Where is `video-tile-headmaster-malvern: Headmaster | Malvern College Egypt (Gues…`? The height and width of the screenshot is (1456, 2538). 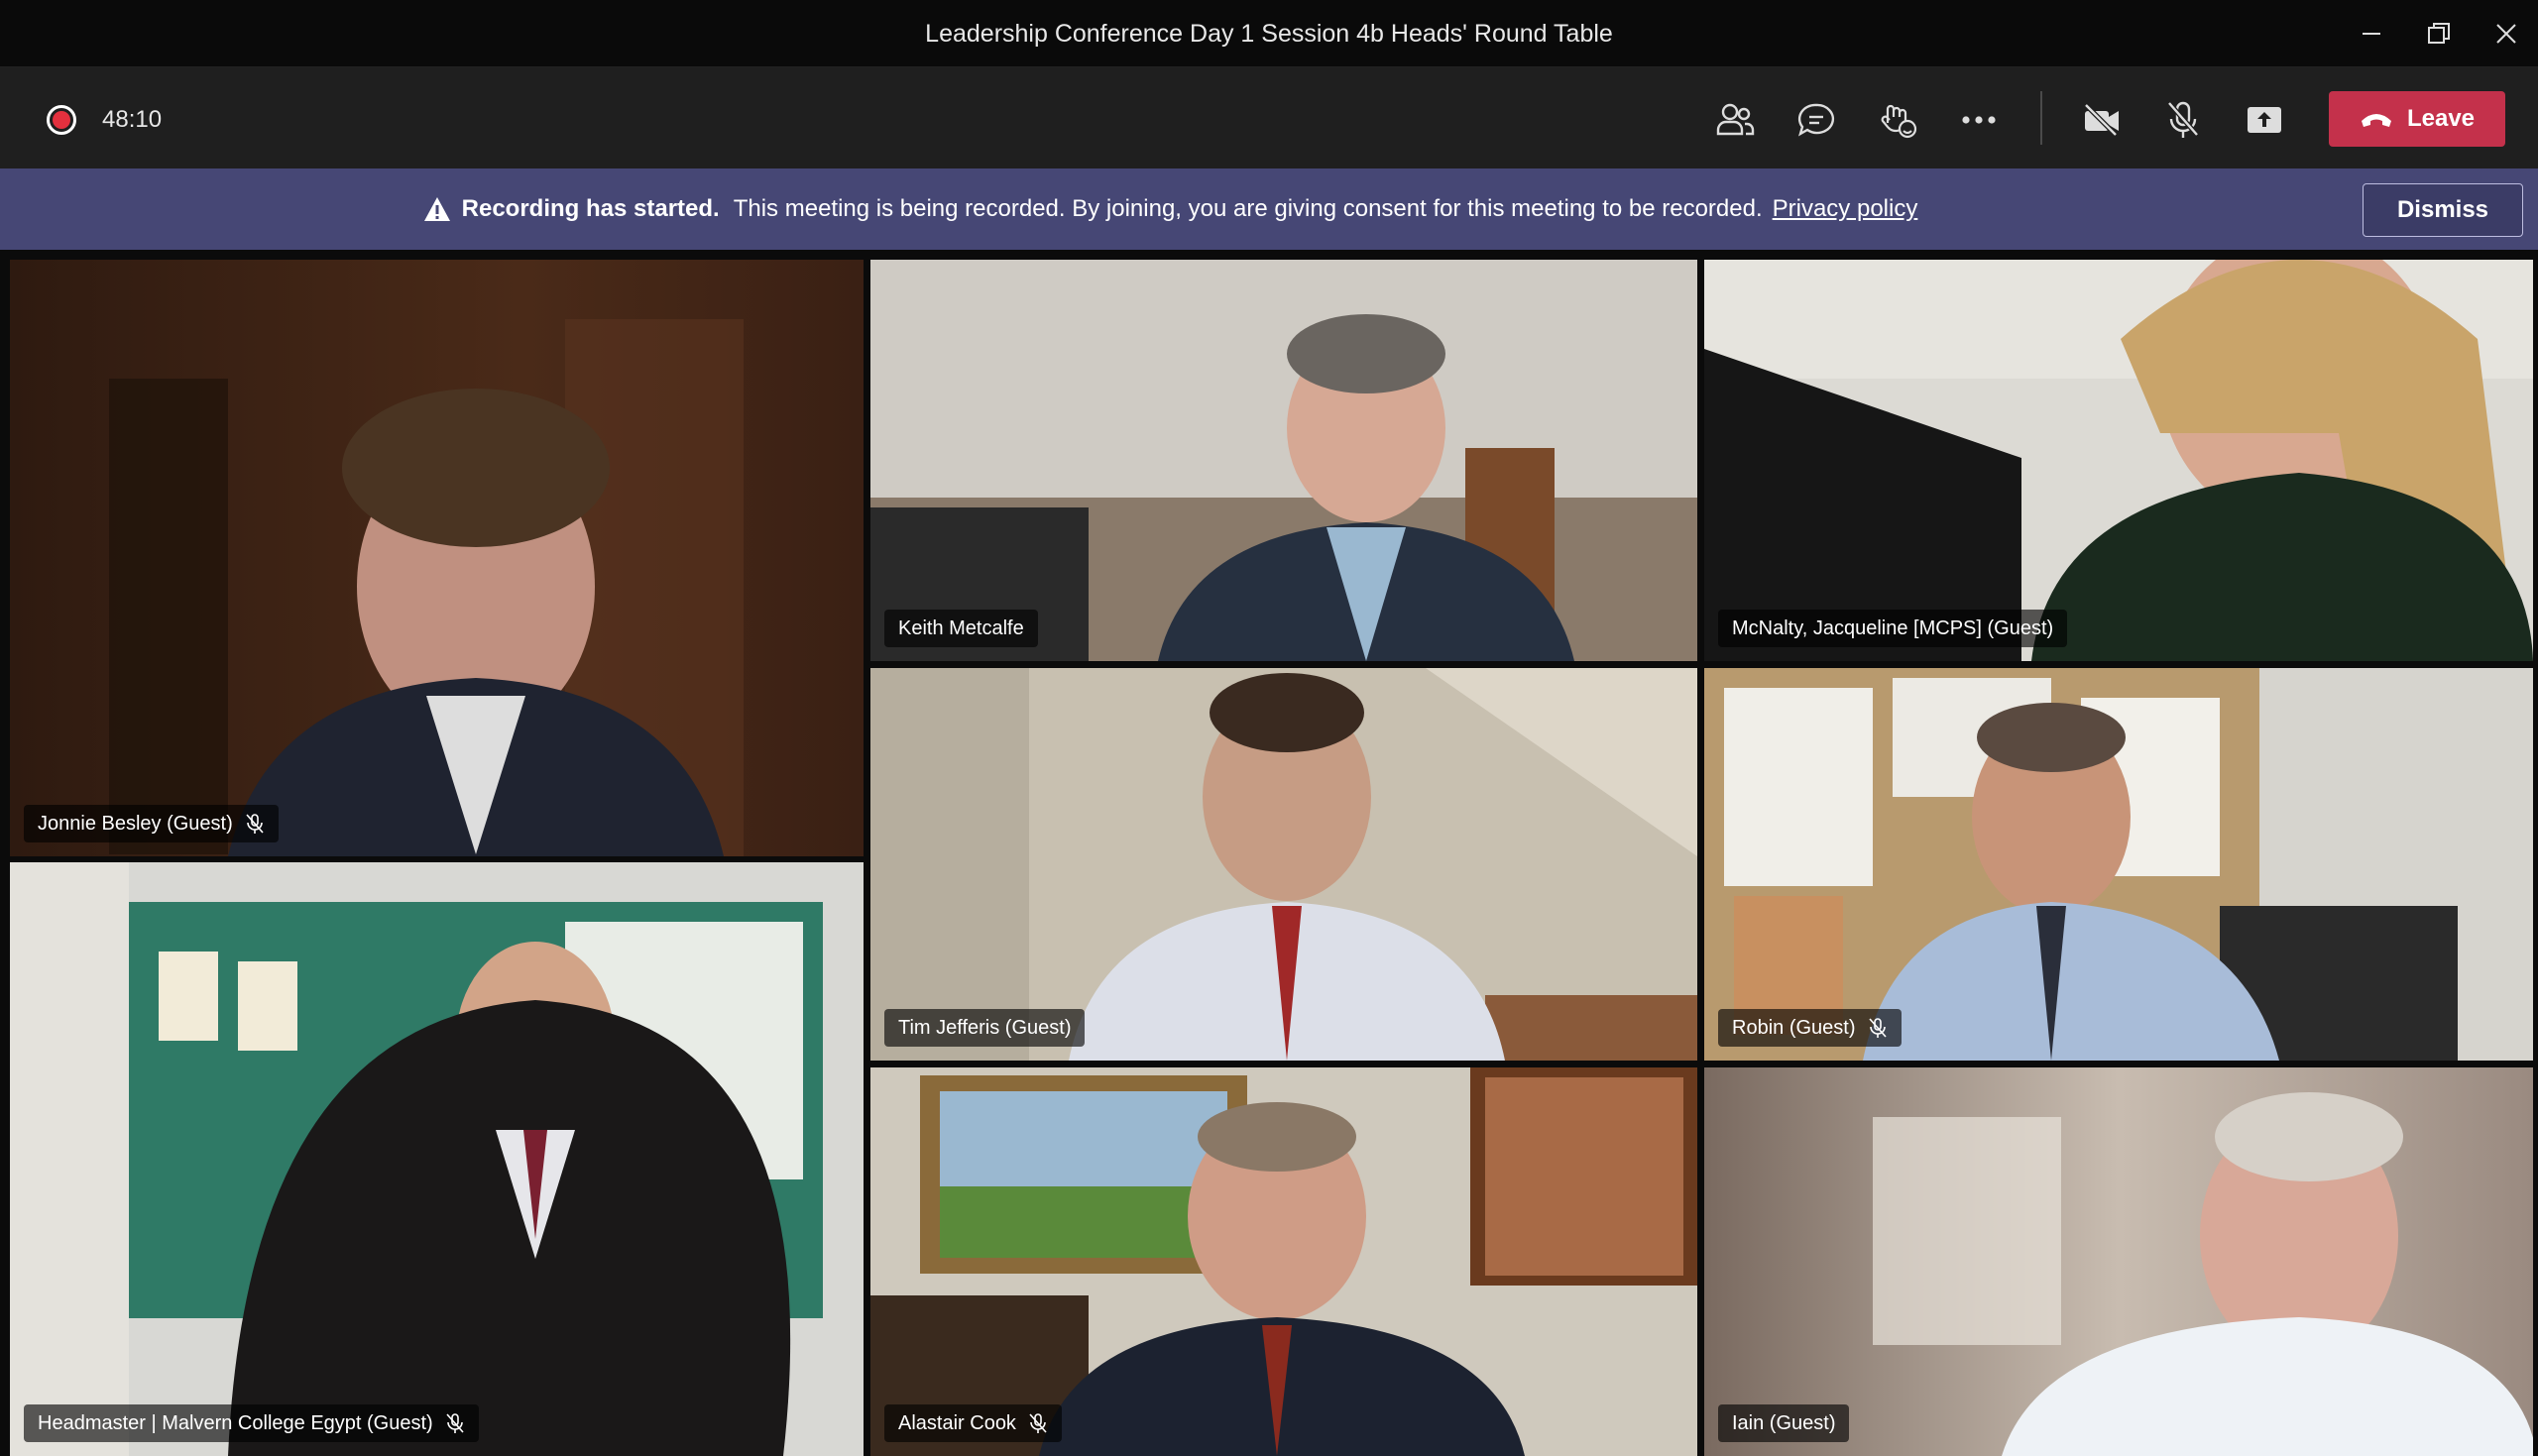 video-tile-headmaster-malvern: Headmaster | Malvern College Egypt (Gues… is located at coordinates (437, 1159).